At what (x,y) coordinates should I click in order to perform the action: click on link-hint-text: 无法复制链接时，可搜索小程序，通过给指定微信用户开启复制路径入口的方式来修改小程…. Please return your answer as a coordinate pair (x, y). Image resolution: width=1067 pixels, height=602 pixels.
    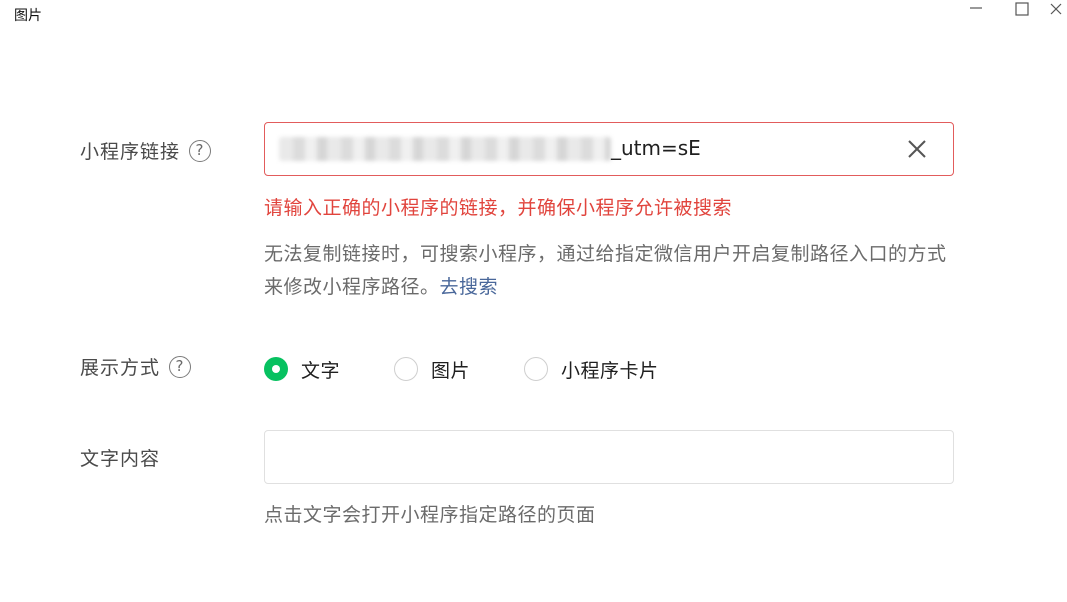
    Looking at the image, I should click on (605, 270).